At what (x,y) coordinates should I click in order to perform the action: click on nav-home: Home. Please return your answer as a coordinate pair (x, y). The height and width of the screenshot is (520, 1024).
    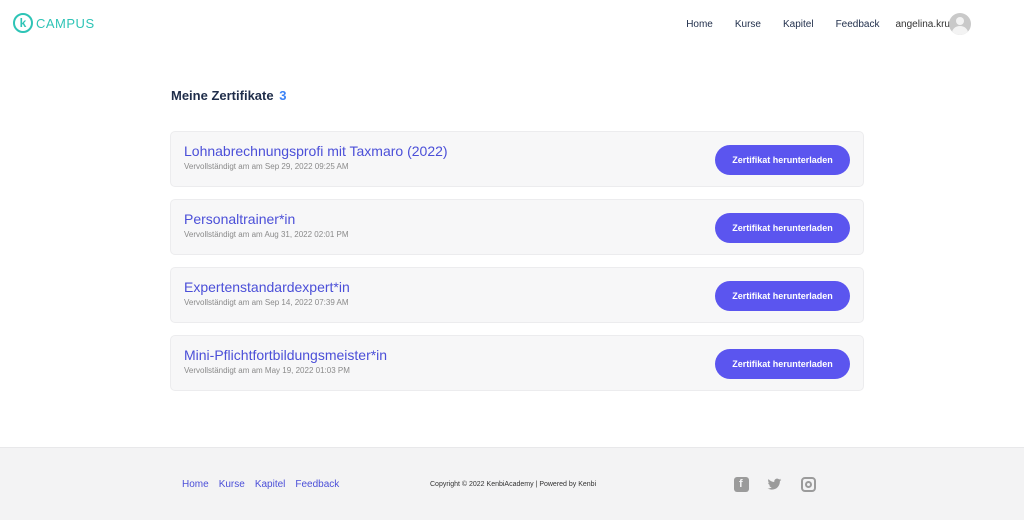
    Looking at the image, I should click on (699, 24).